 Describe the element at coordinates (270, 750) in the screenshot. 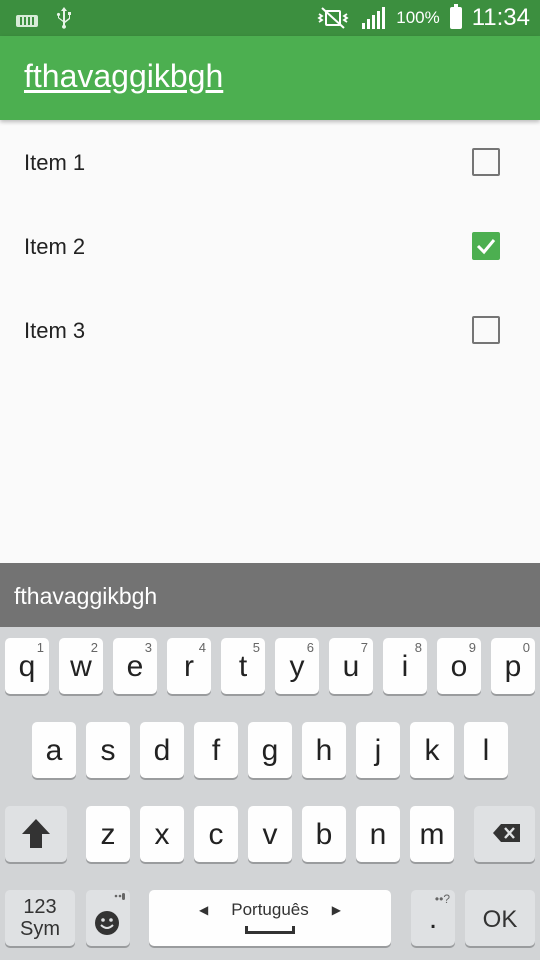

I see `key-g: g` at that location.